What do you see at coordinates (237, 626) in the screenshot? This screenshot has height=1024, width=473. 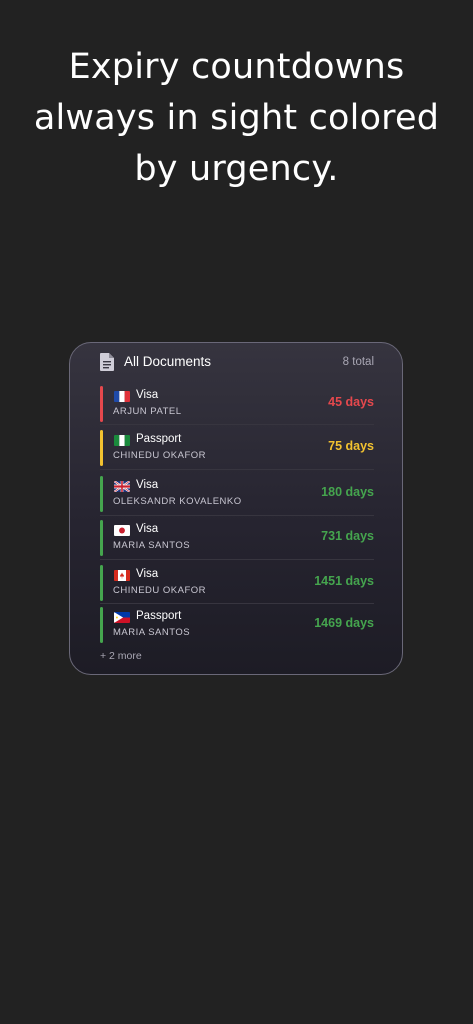 I see `document-row: Passport MARIA SANTOS 1469 days` at bounding box center [237, 626].